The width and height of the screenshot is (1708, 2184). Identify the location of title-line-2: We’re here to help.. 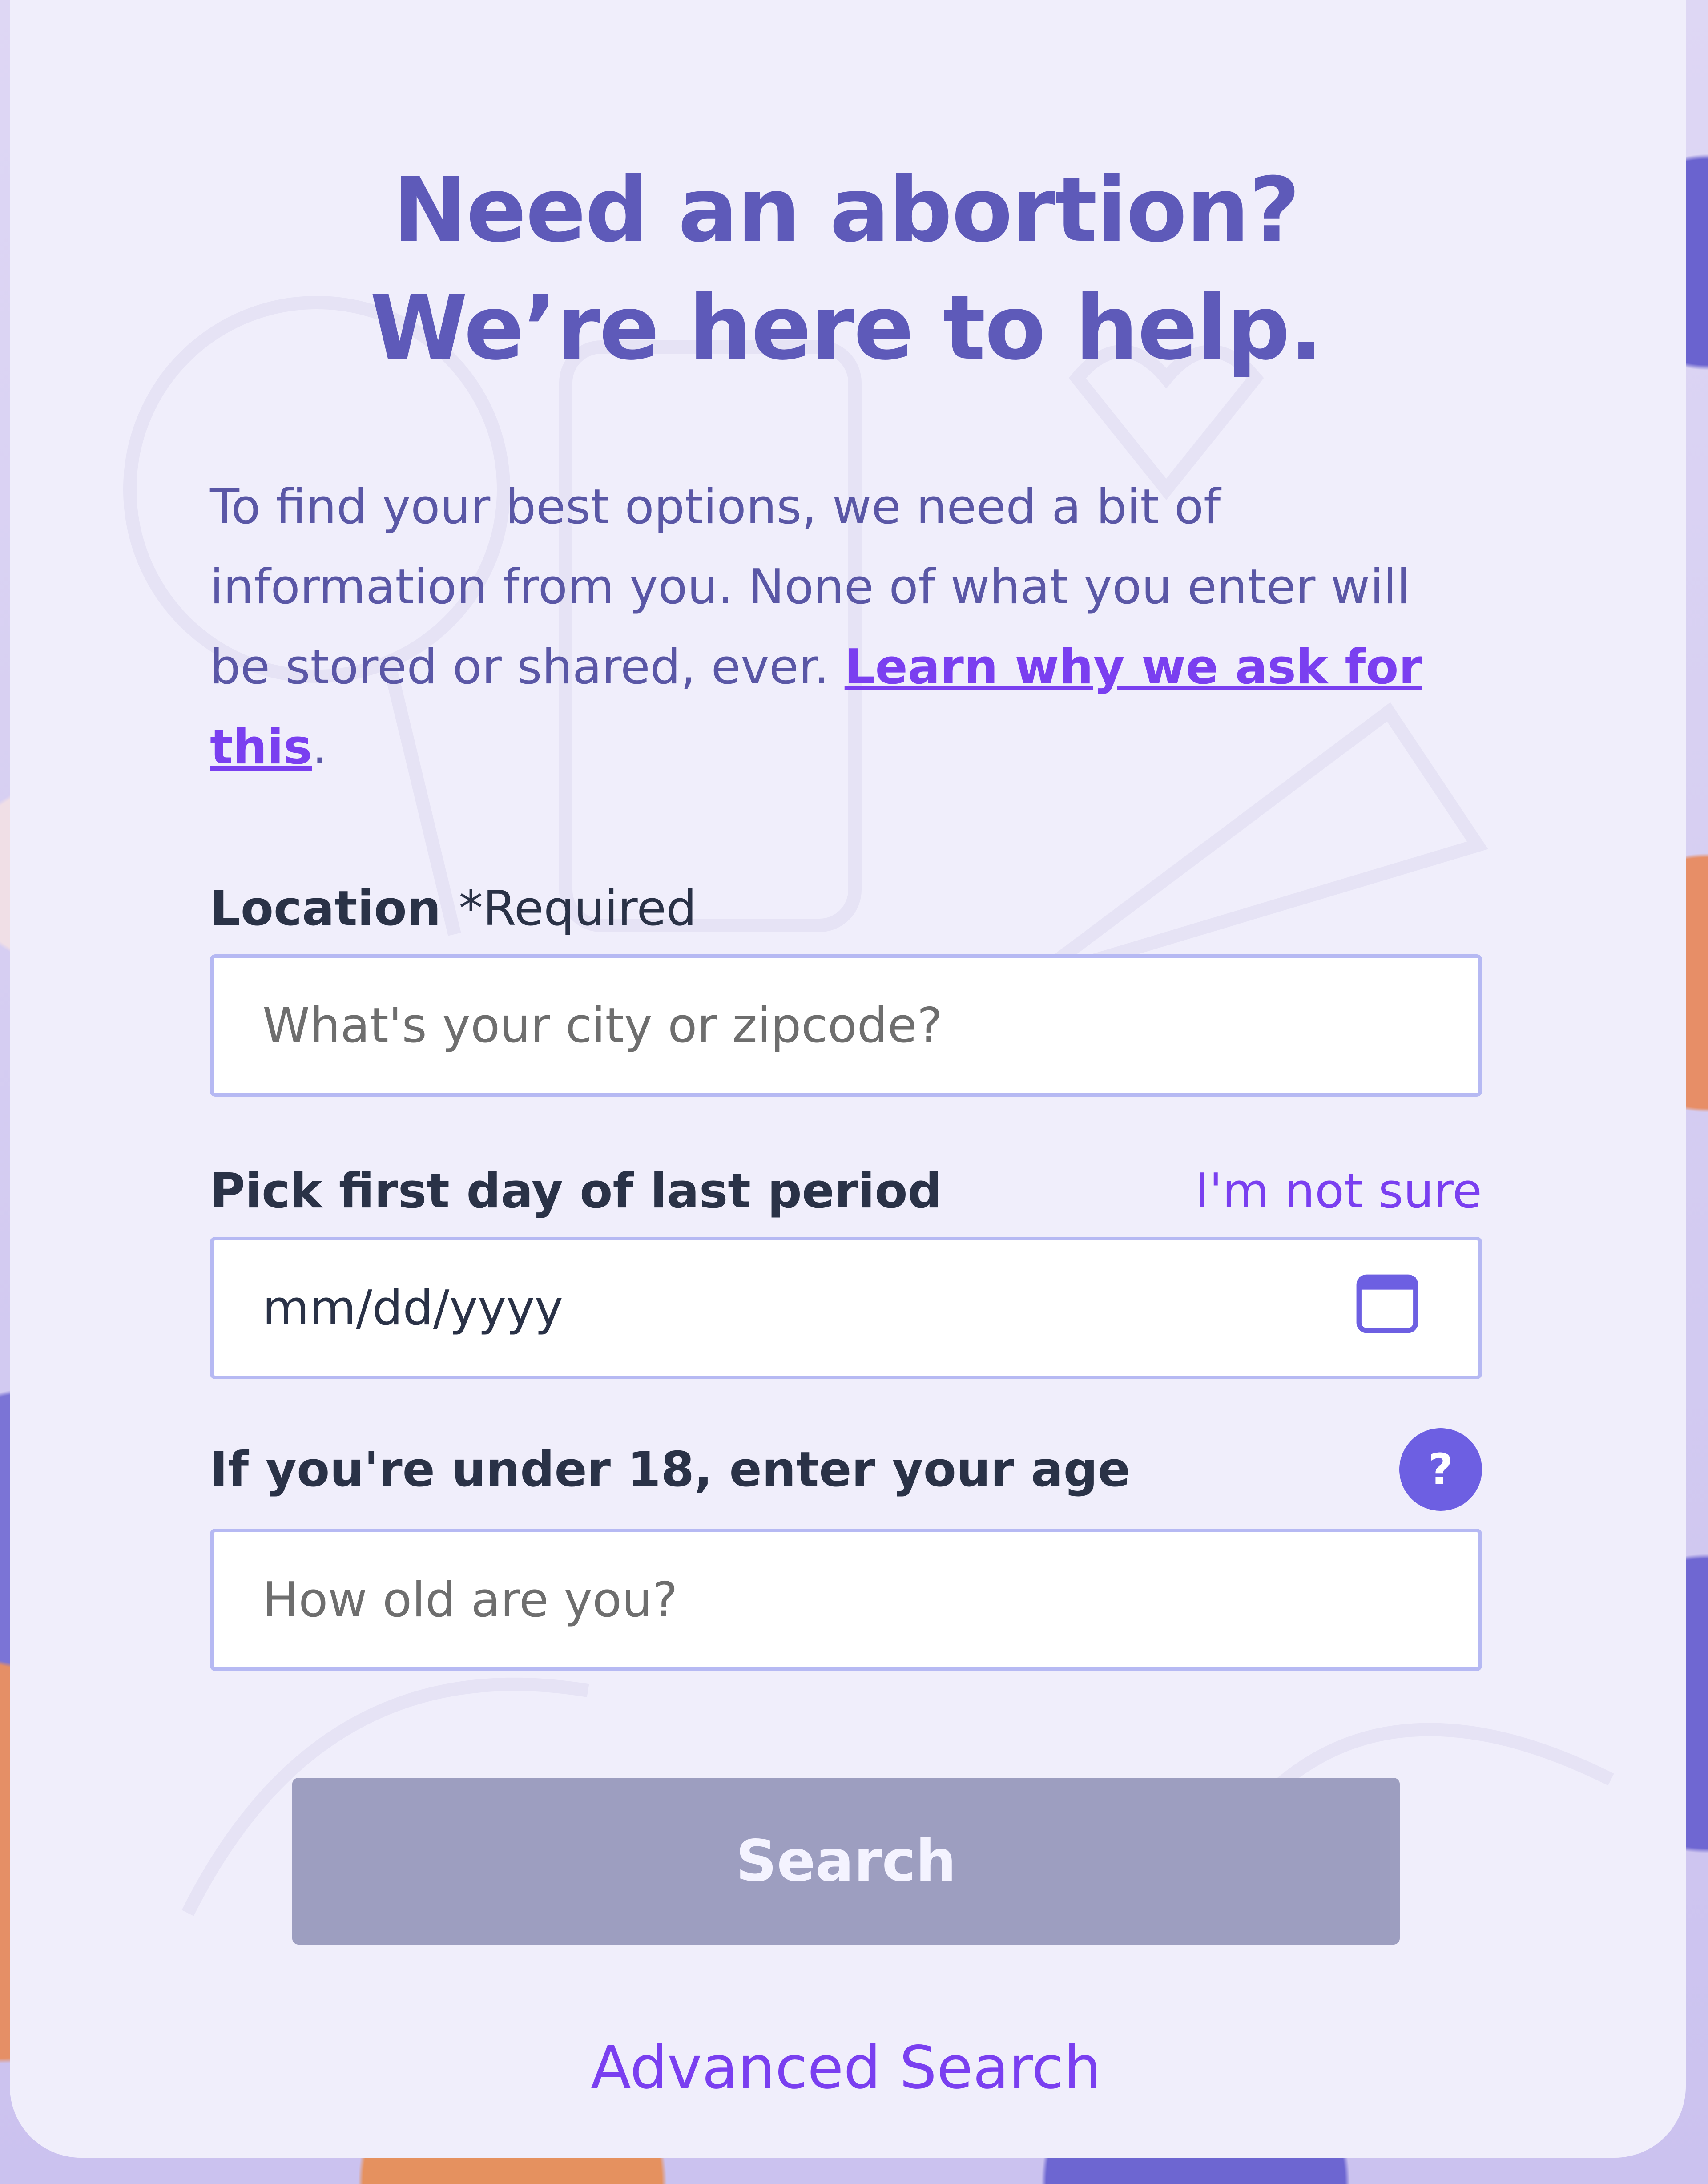
(846, 328).